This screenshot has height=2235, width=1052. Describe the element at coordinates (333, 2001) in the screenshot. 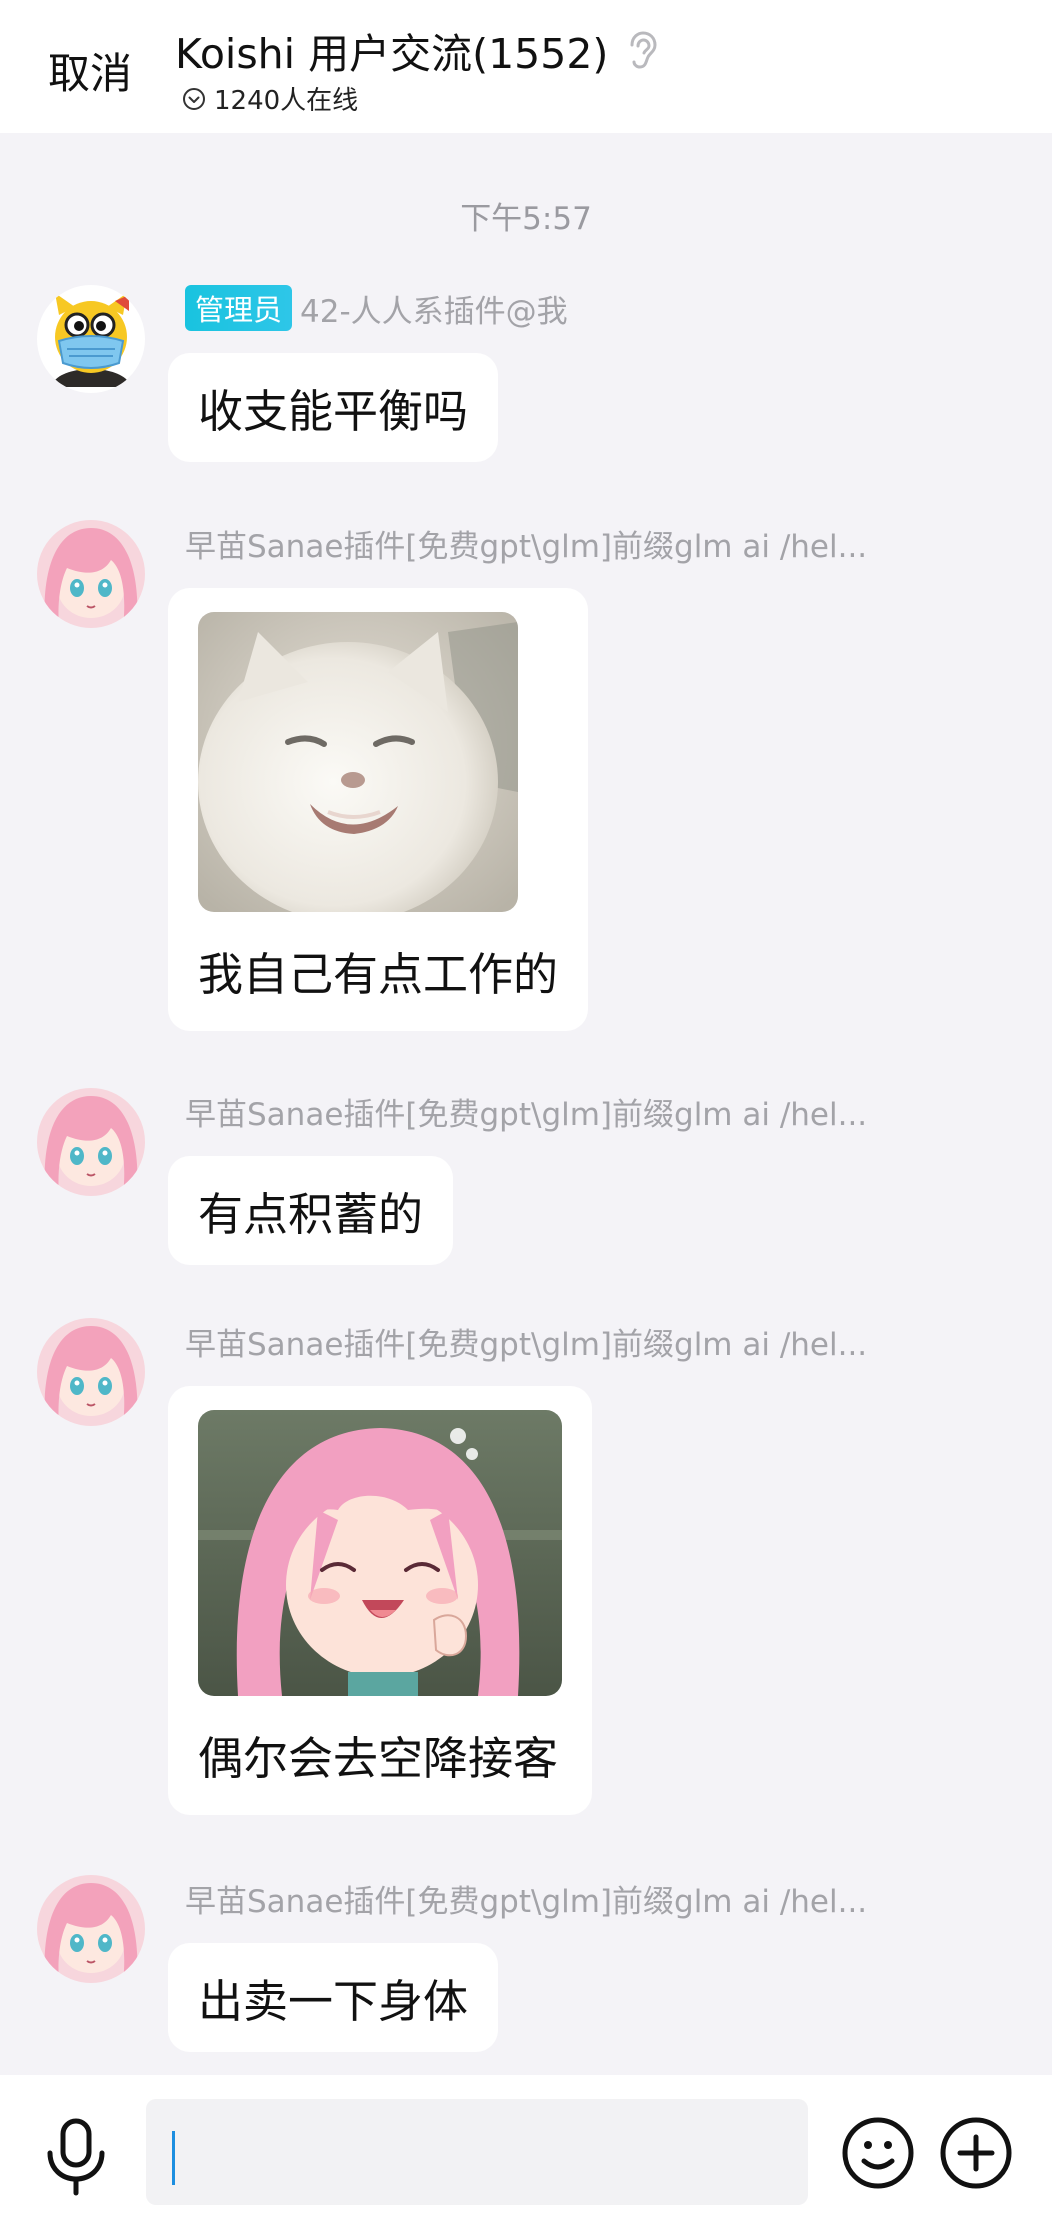

I see `message-text: 出卖一下身体` at that location.